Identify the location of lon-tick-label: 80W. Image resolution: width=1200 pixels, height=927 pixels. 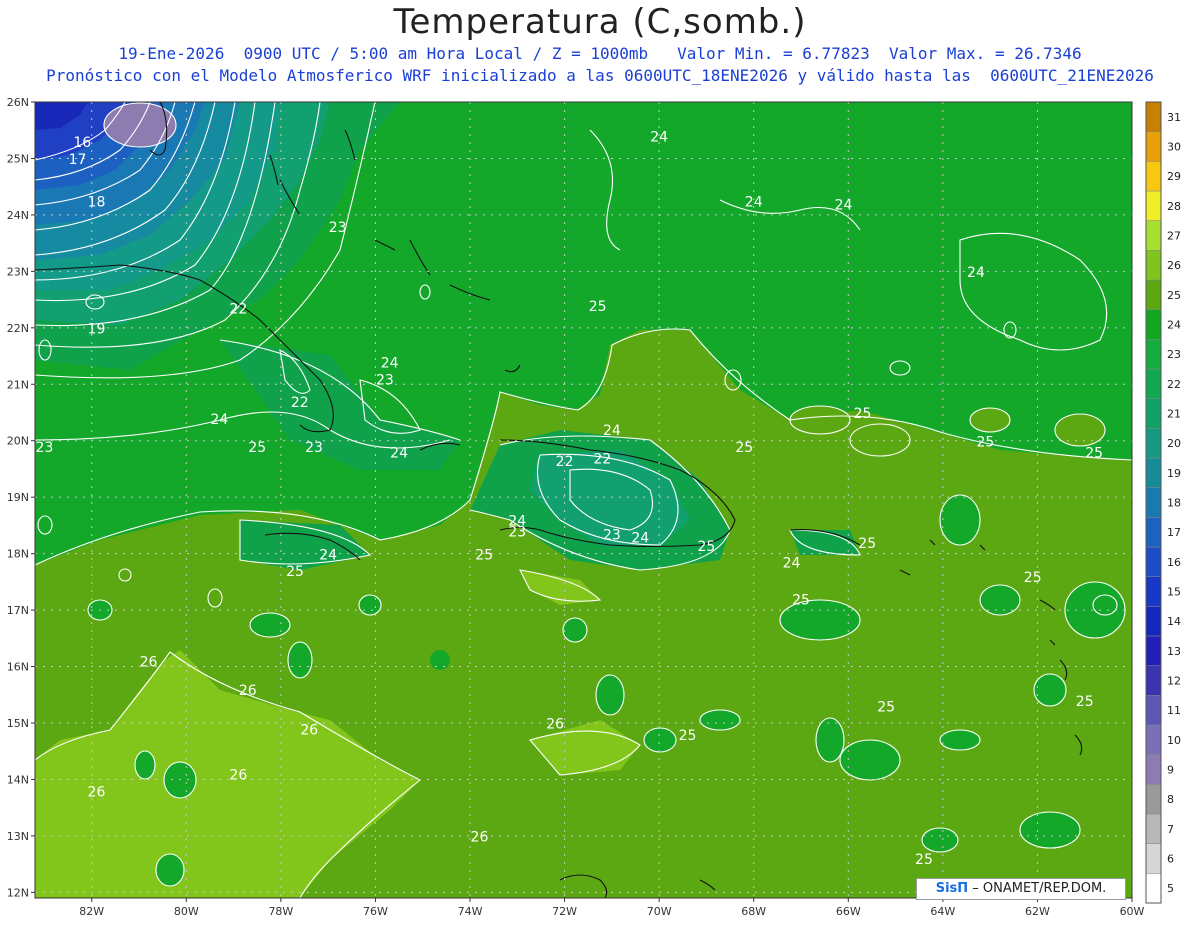
(186, 911).